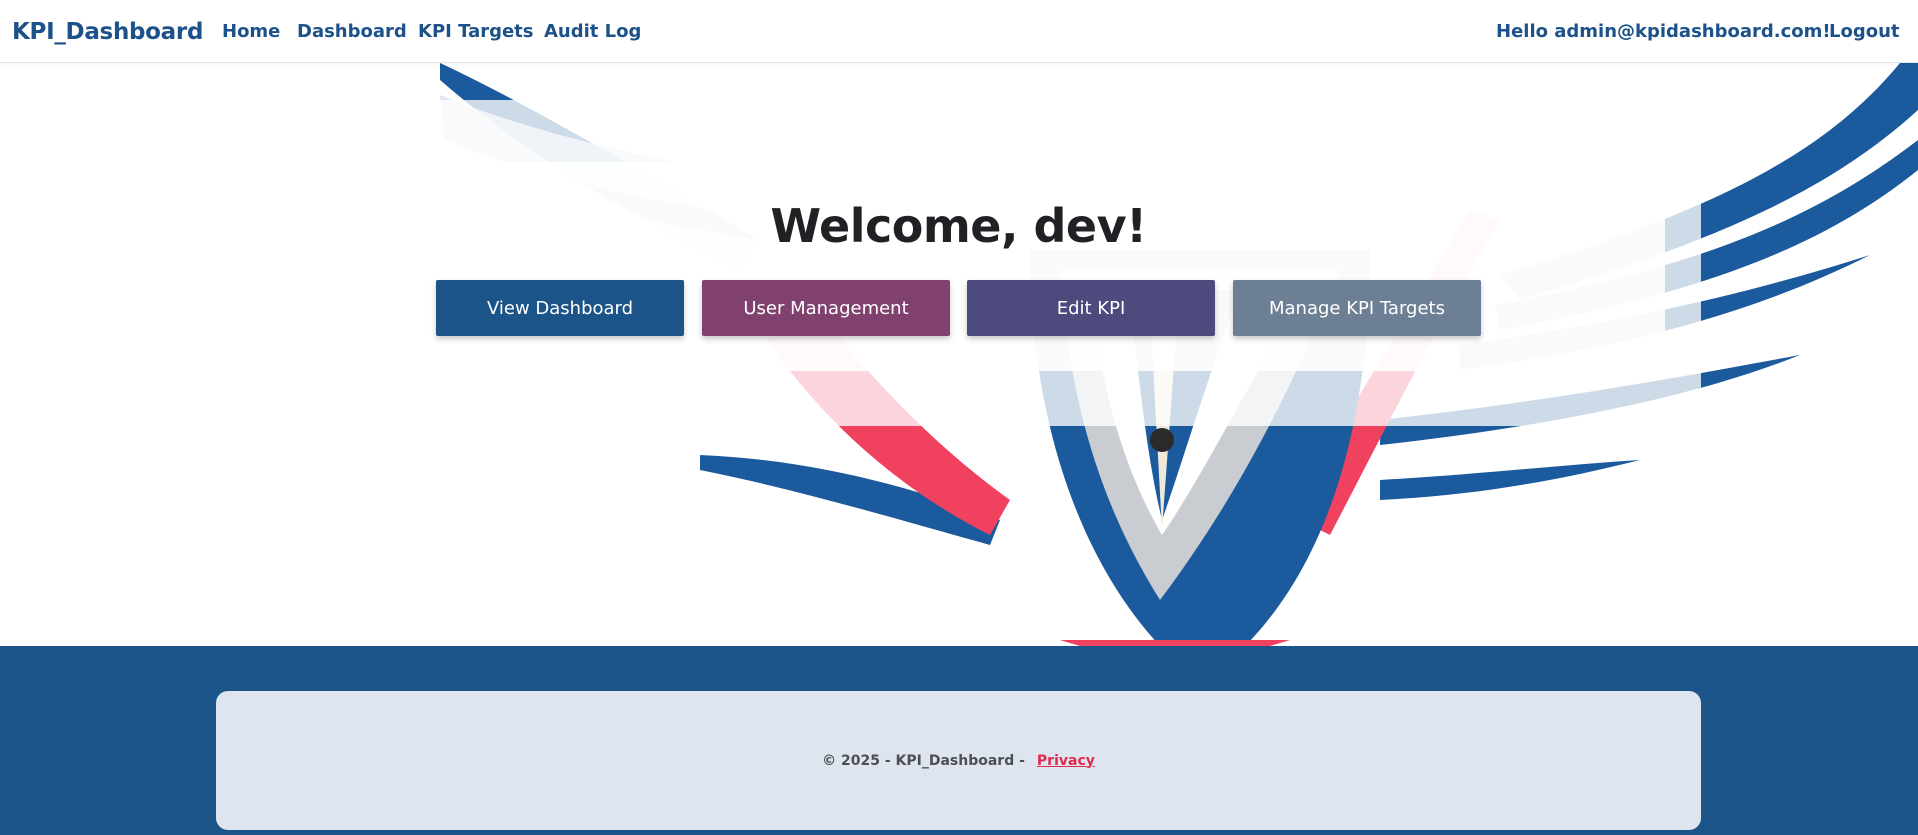  I want to click on view-dashboard-button: View Dashboard, so click(560, 308).